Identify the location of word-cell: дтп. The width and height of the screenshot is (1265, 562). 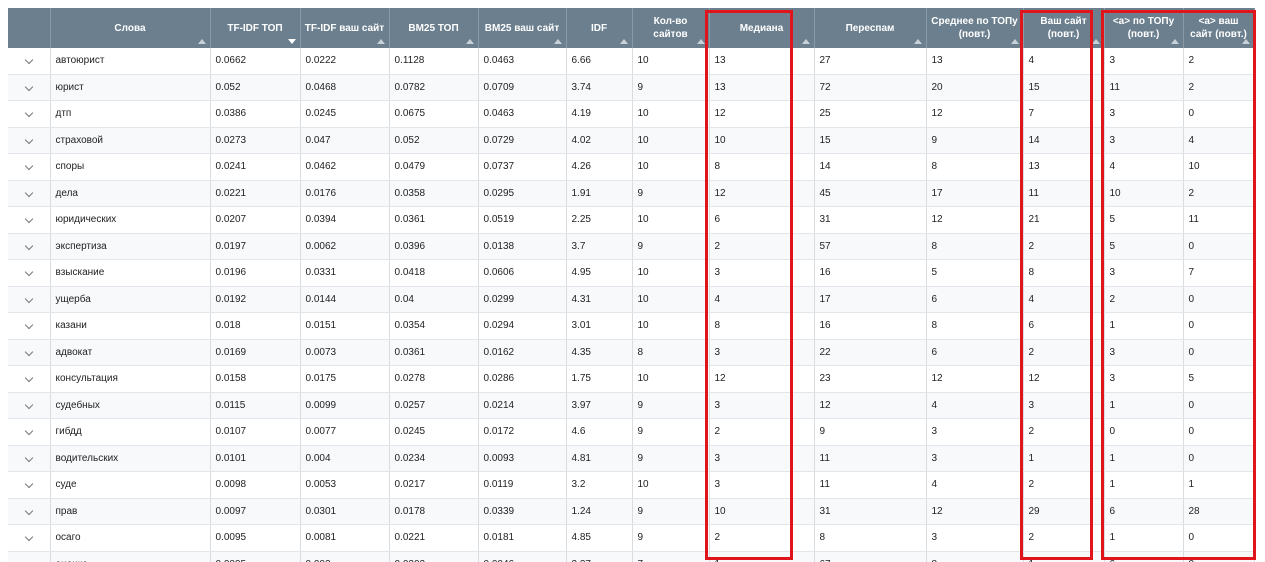
(130, 114).